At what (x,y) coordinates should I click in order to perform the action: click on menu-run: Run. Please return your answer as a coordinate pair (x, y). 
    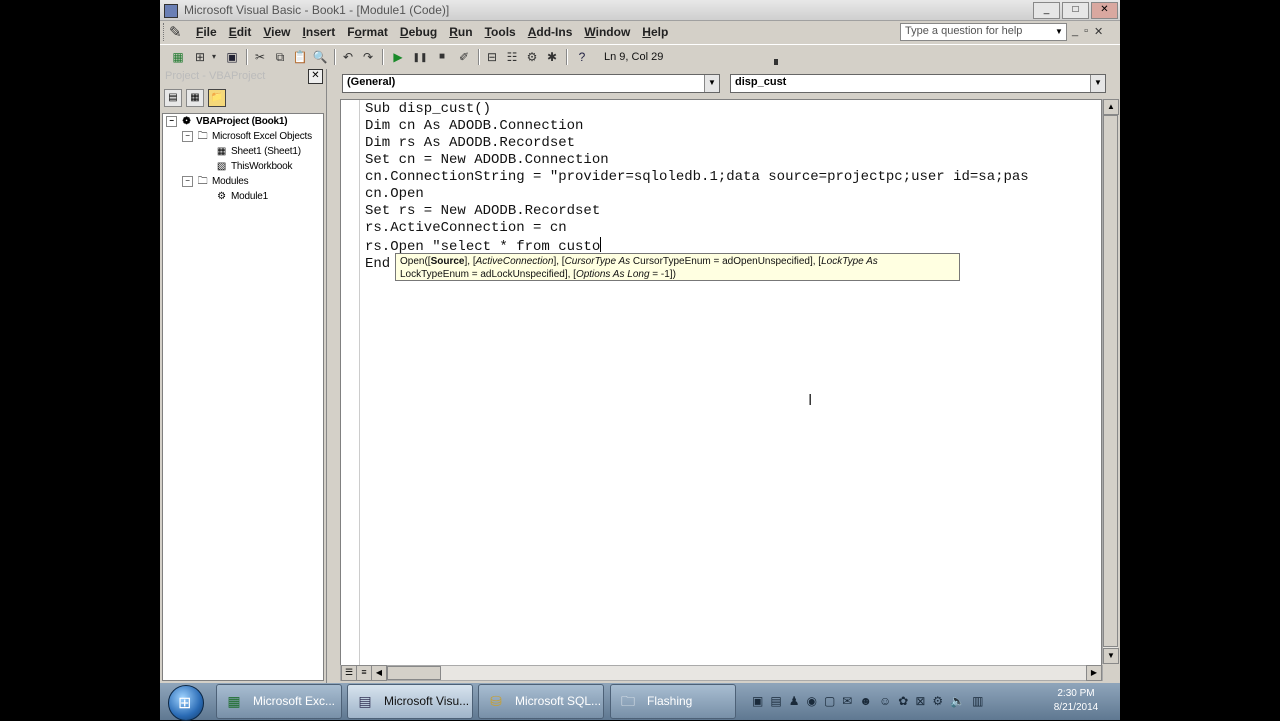
    Looking at the image, I should click on (460, 32).